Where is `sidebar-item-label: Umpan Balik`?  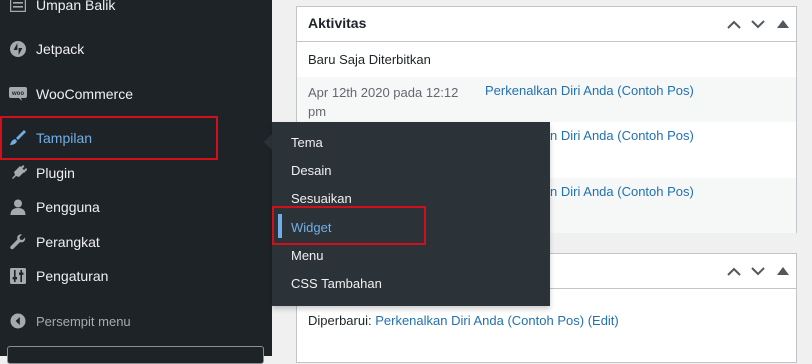
sidebar-item-label: Umpan Balik is located at coordinates (76, 6).